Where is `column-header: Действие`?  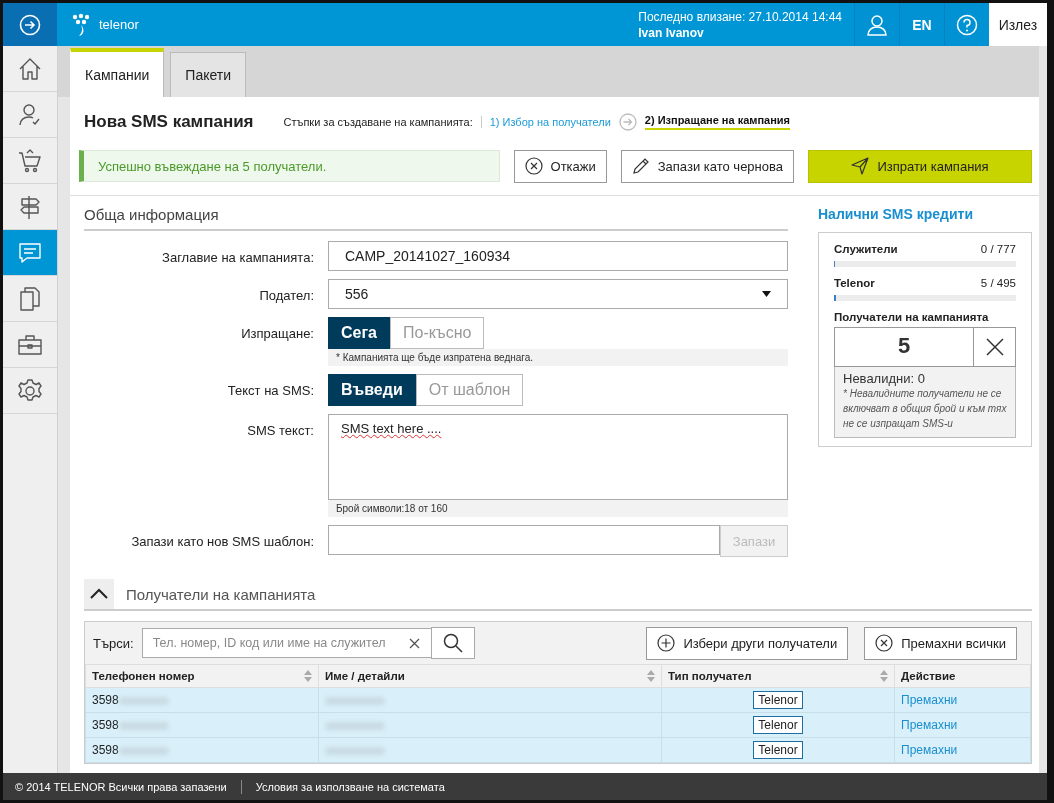
column-header: Действие is located at coordinates (962, 676).